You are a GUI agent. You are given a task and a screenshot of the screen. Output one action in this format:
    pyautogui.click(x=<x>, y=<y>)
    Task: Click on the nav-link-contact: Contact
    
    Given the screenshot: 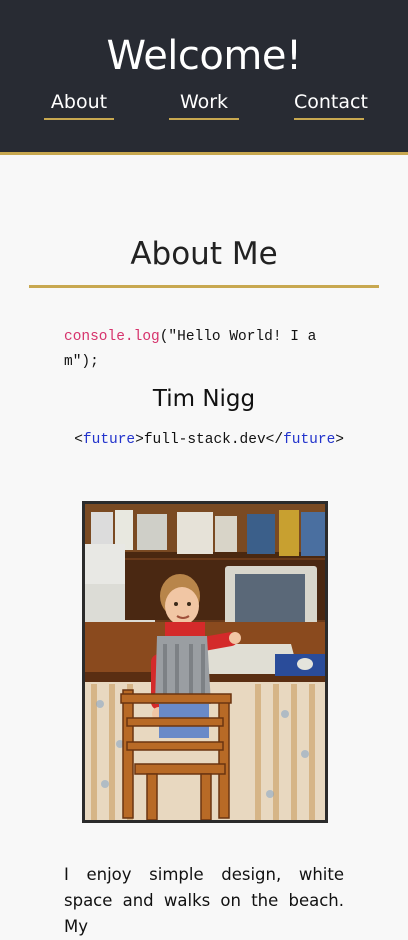 What is the action you would take?
    pyautogui.click(x=331, y=105)
    